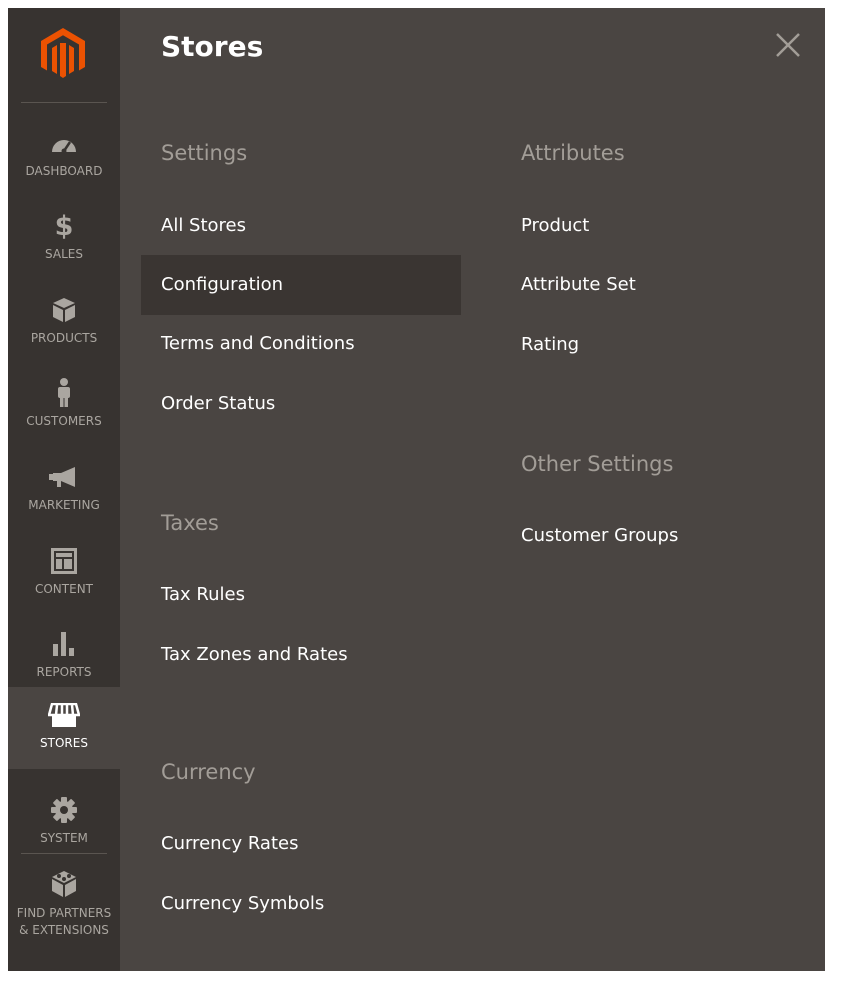 The image size is (842, 984). What do you see at coordinates (301, 344) in the screenshot?
I see `link-terms-and-conditions: Terms and Conditions` at bounding box center [301, 344].